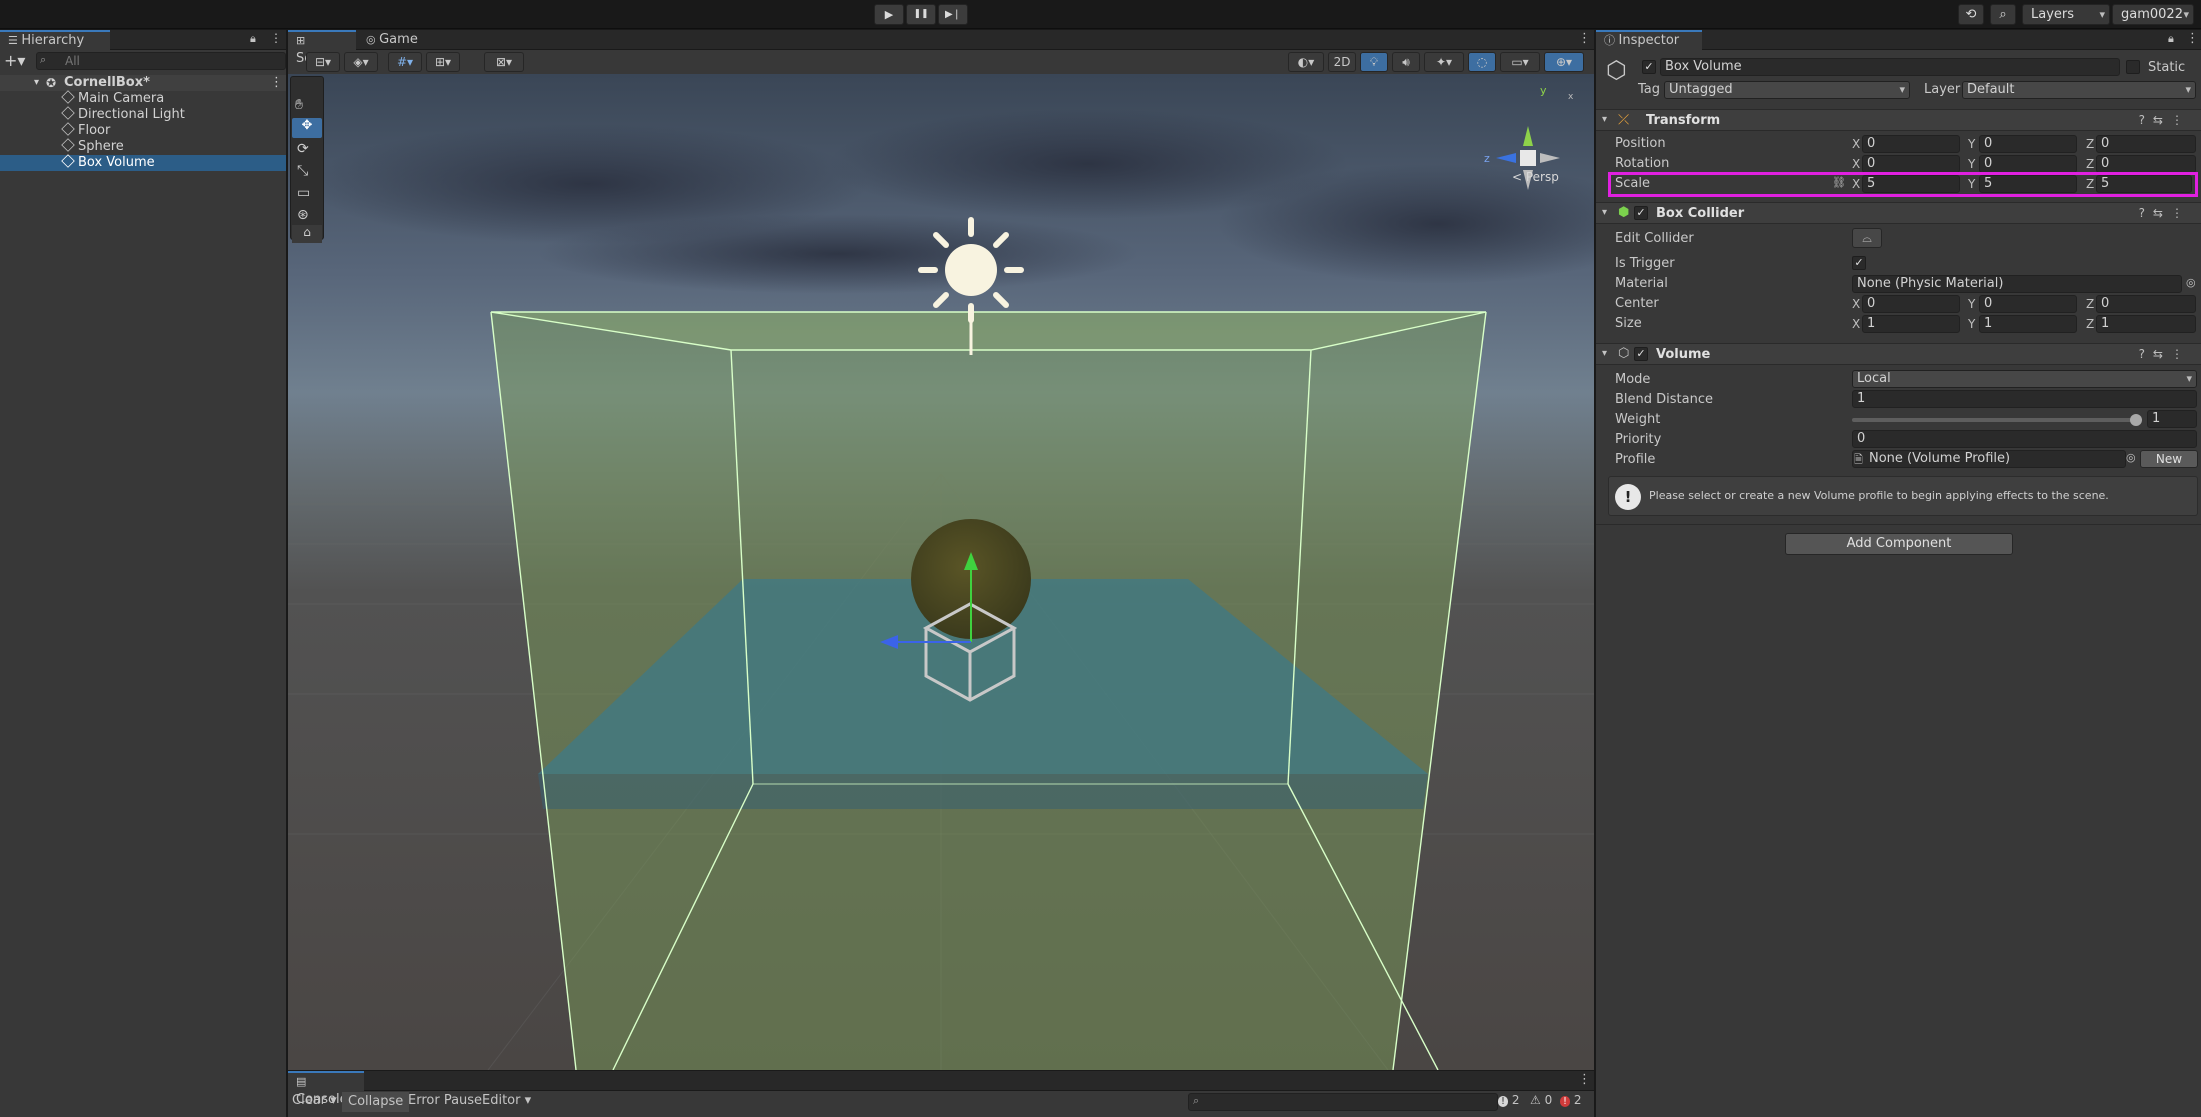 This screenshot has height=1117, width=2201. What do you see at coordinates (1535, 177) in the screenshot?
I see `persp-label: < Persp` at bounding box center [1535, 177].